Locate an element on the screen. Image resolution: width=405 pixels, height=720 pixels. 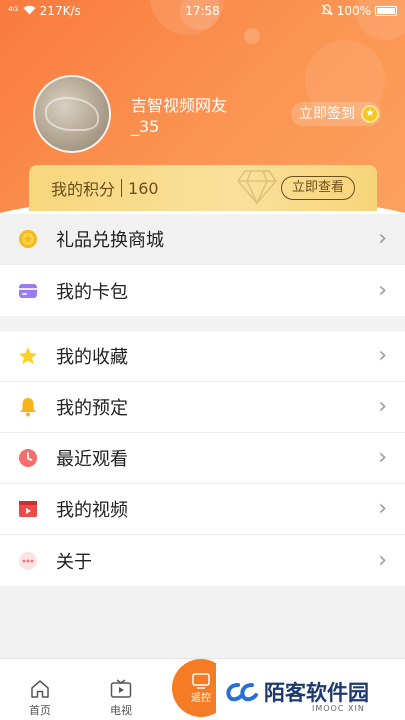
gift-coin-icon is located at coordinates (28, 239).